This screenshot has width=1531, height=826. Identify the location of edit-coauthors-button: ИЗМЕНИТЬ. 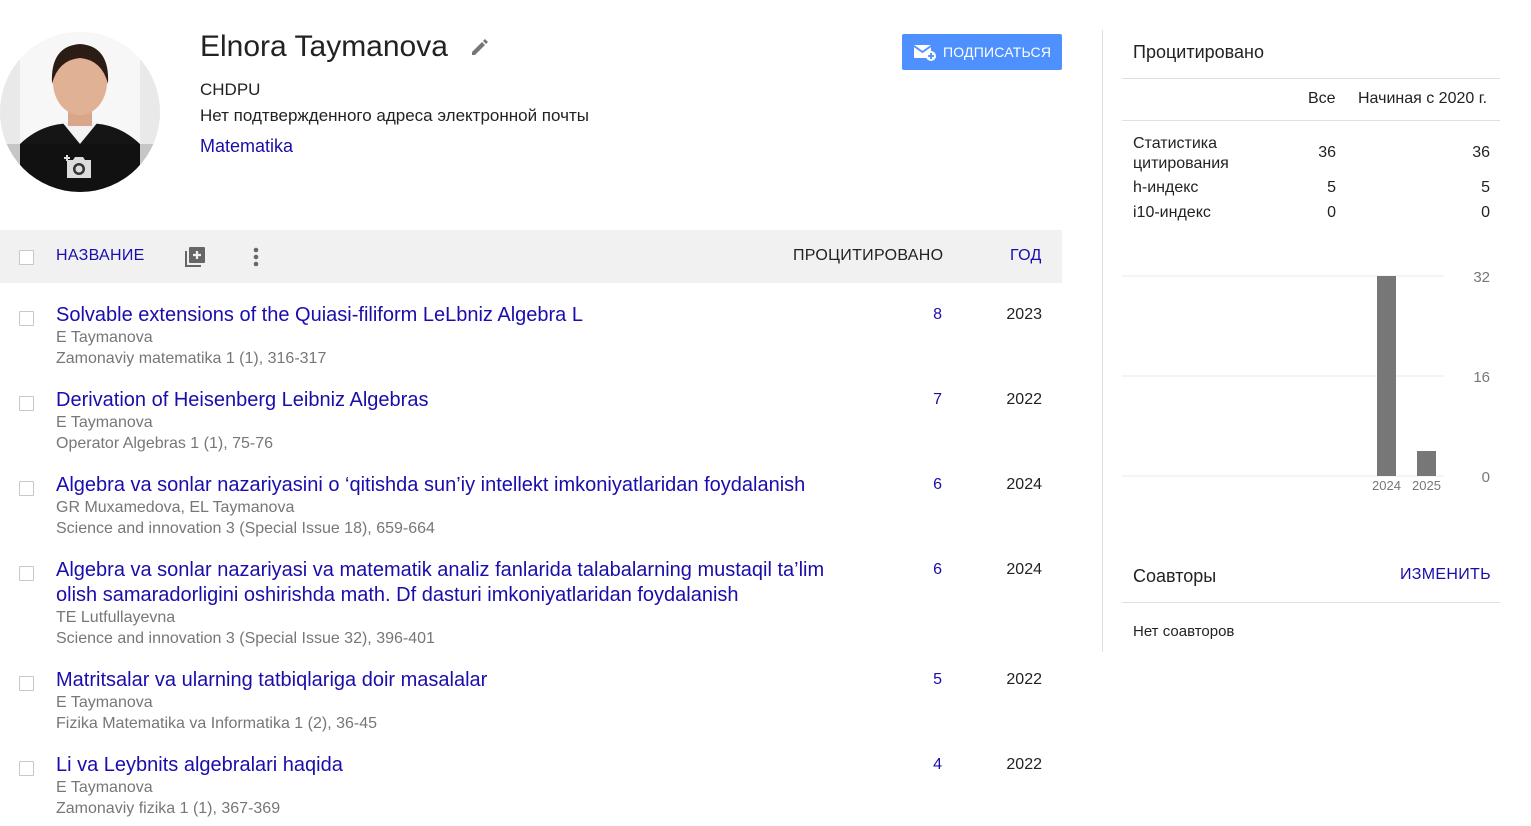
(1445, 575).